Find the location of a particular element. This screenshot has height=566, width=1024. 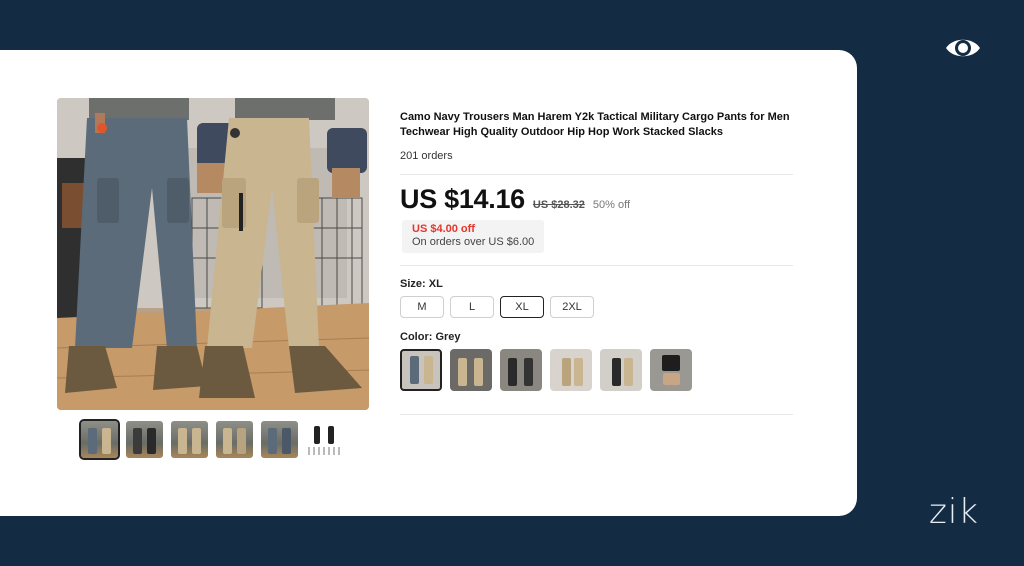

coupon-box: US $4.00 off On orders over US $6.00 is located at coordinates (473, 236).